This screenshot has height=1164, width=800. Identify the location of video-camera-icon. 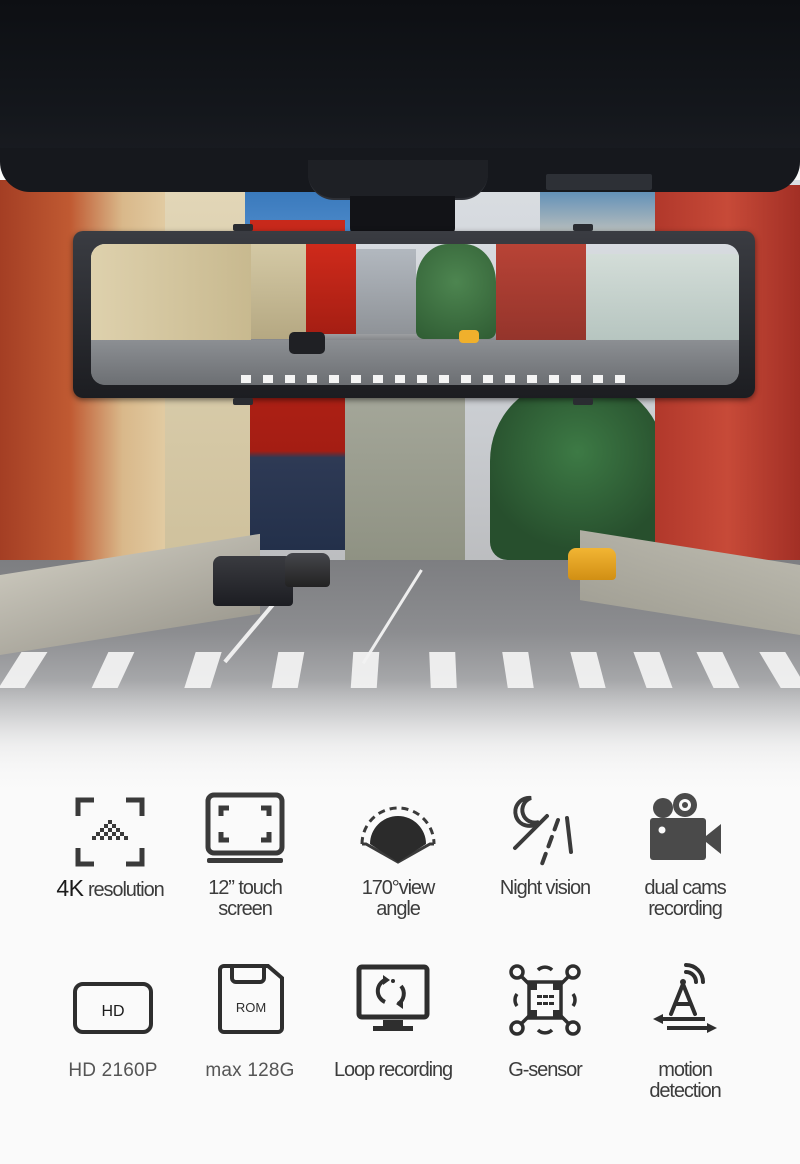
(685, 832).